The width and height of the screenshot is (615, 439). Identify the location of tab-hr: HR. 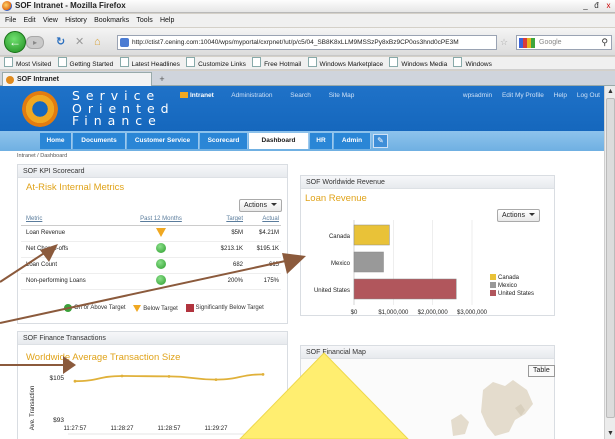
(321, 141).